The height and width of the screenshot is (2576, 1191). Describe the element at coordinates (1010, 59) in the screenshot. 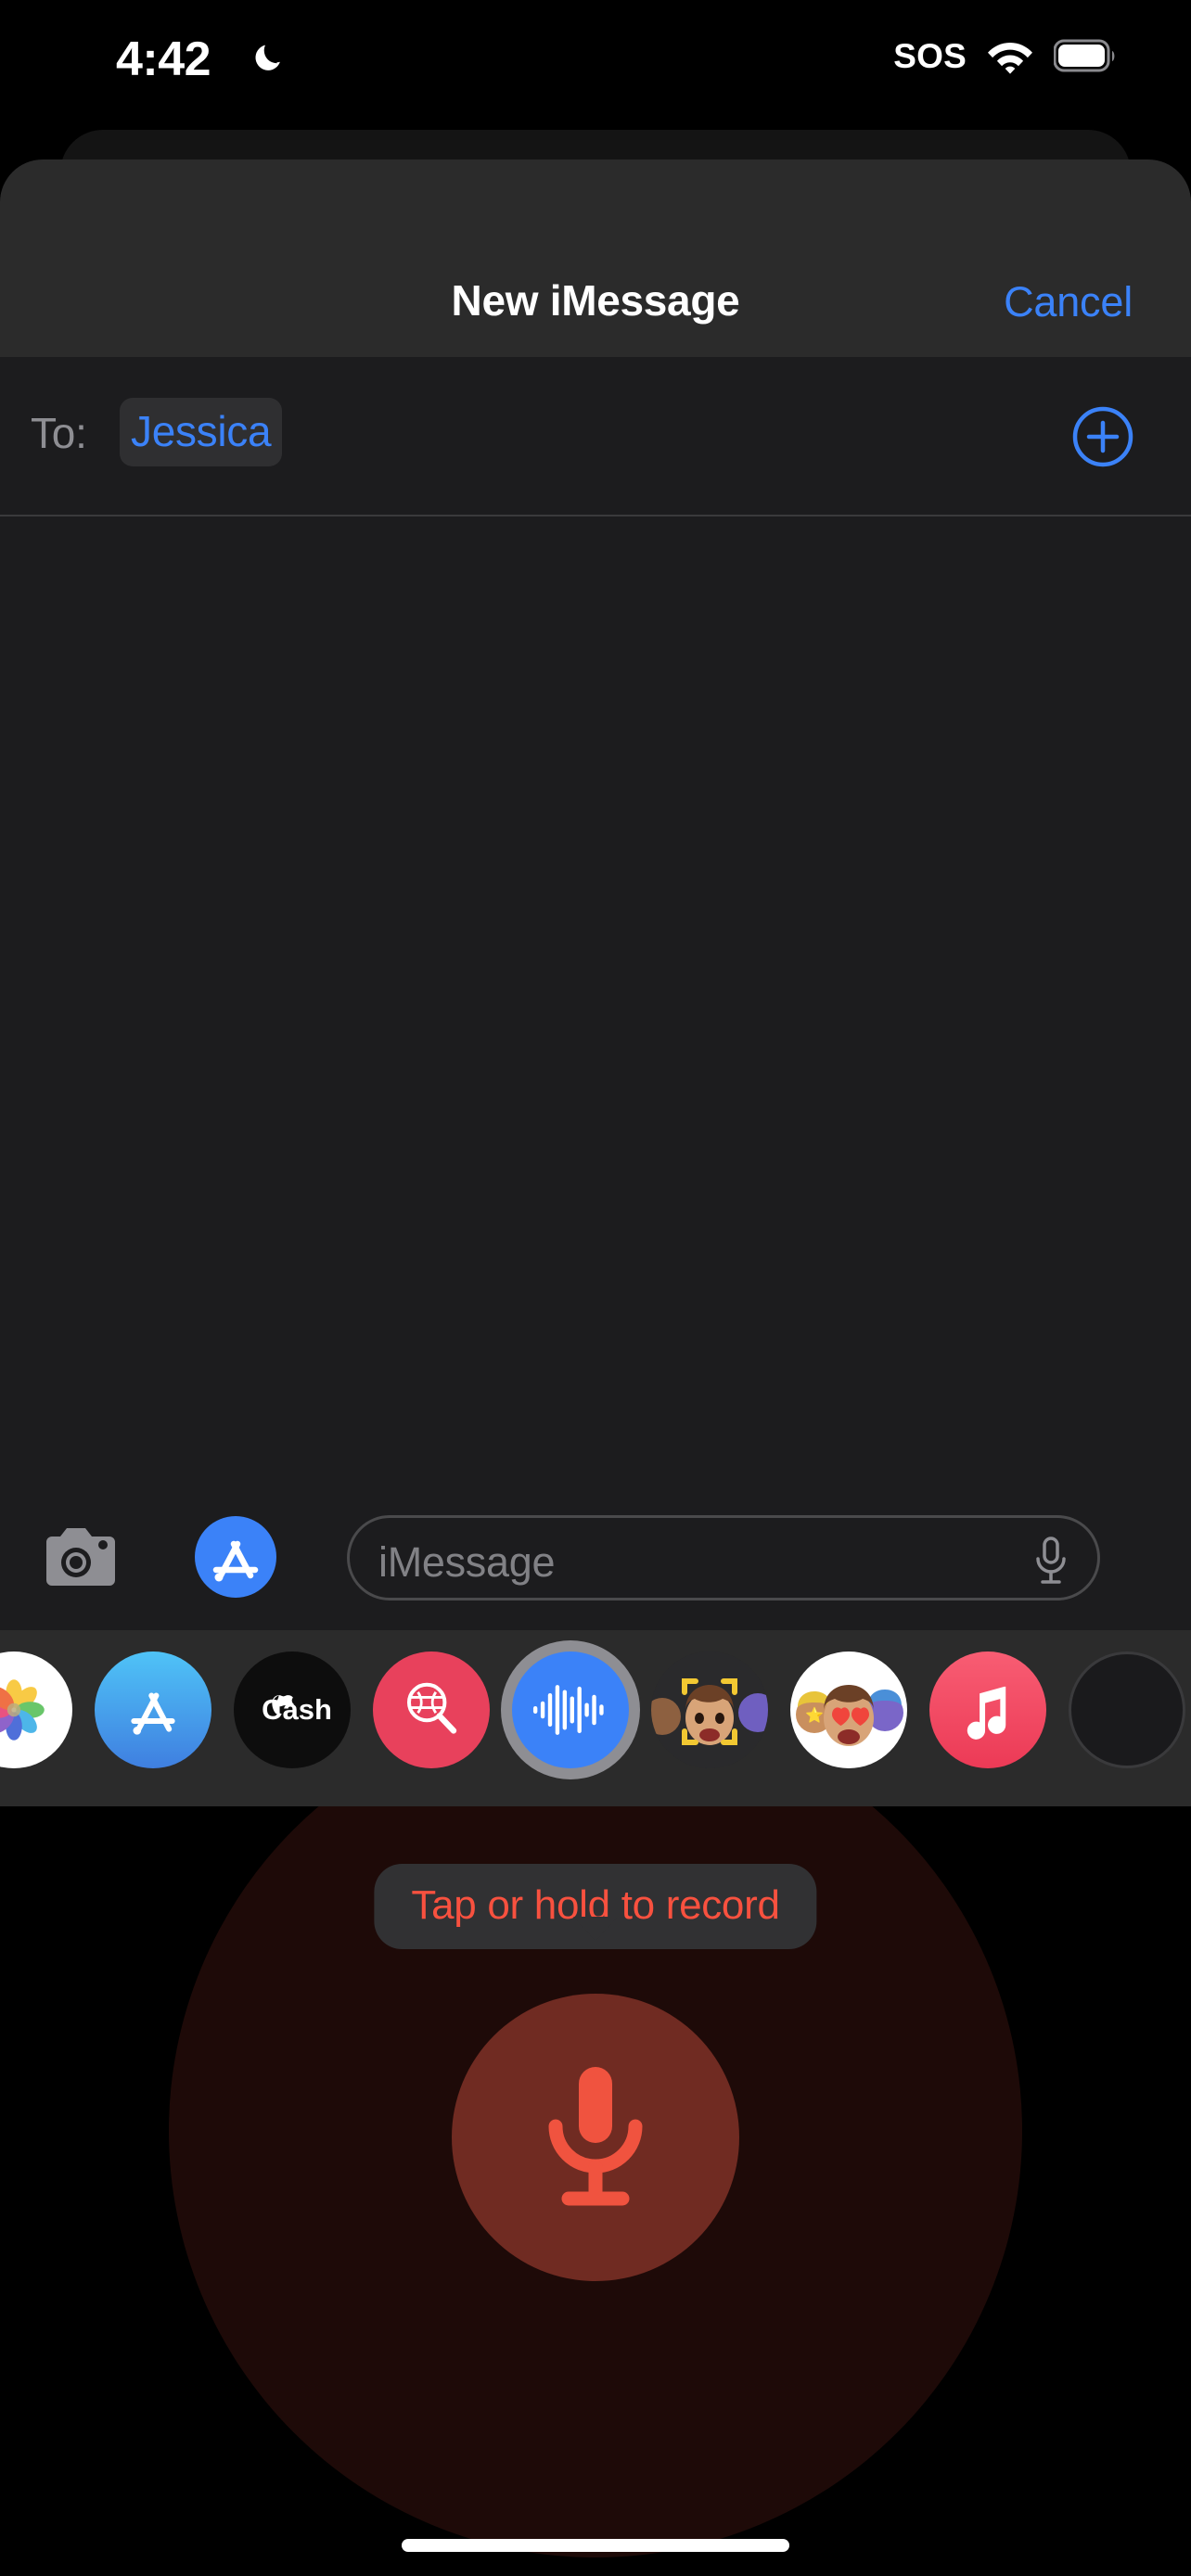

I see `wifi-icon` at that location.